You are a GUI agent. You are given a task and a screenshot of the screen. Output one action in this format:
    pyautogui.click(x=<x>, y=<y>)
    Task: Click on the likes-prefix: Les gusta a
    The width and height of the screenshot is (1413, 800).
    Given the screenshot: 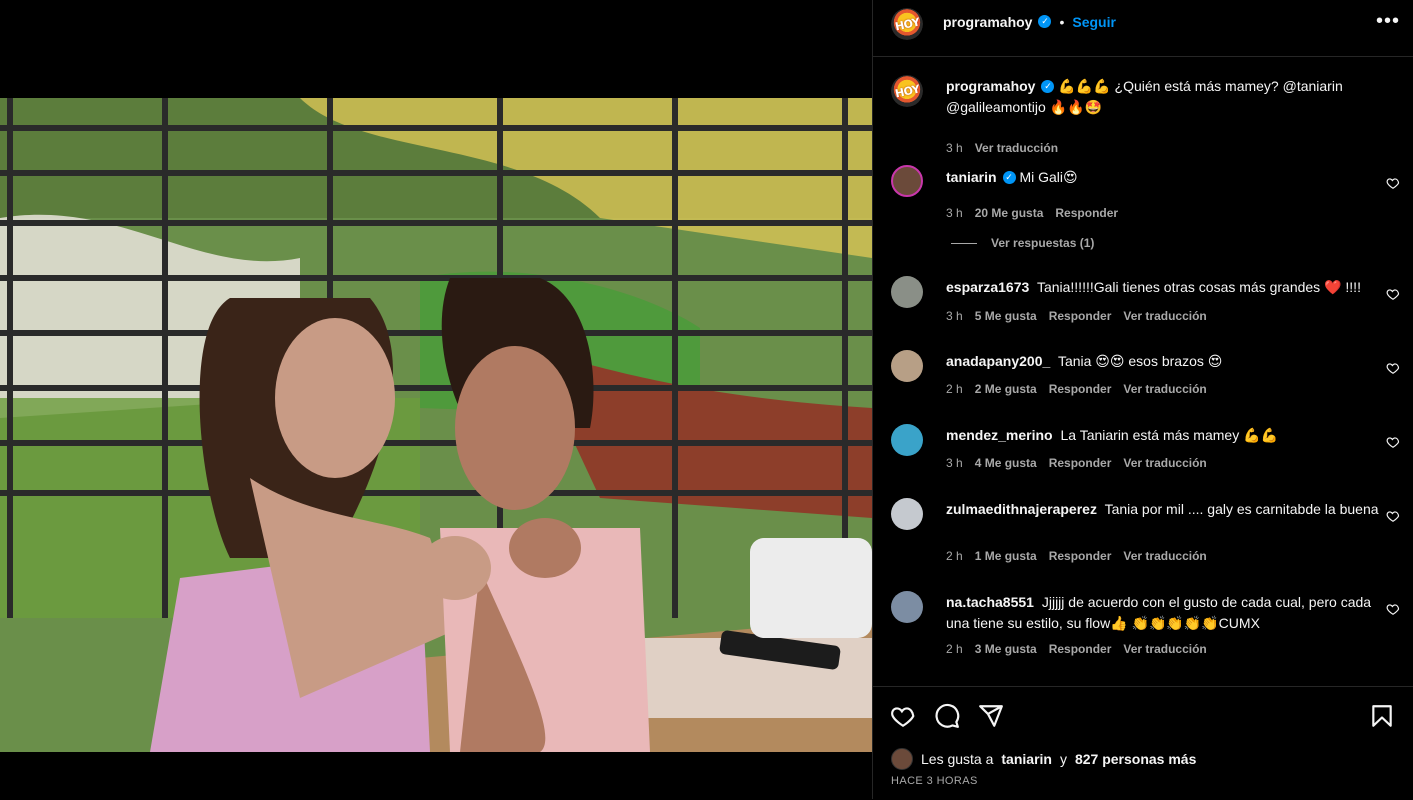 What is the action you would take?
    pyautogui.click(x=957, y=759)
    